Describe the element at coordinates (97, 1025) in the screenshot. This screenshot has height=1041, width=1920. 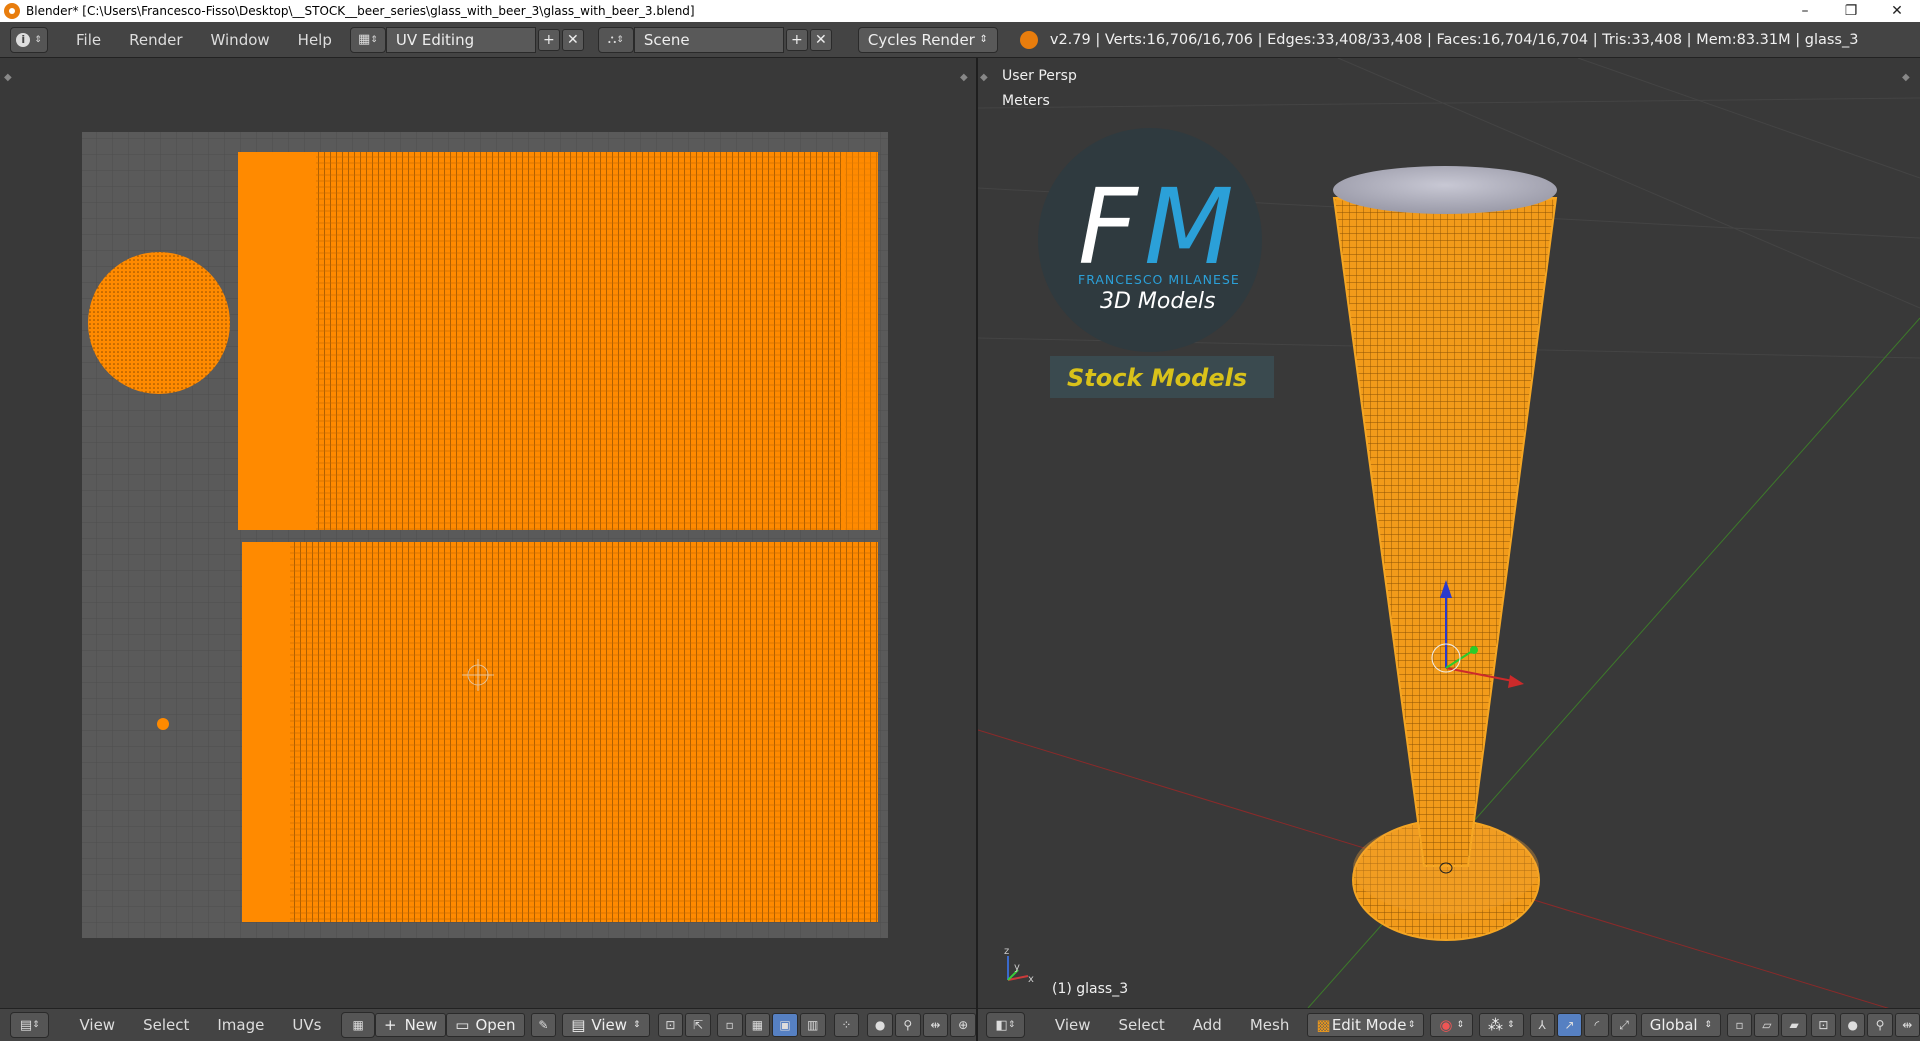
I see `uv-menu-view: View` at that location.